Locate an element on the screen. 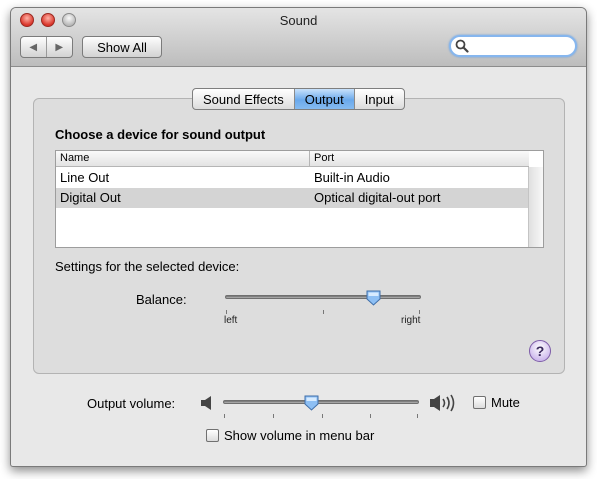  tab-sound-effects: Sound Effects is located at coordinates (244, 99).